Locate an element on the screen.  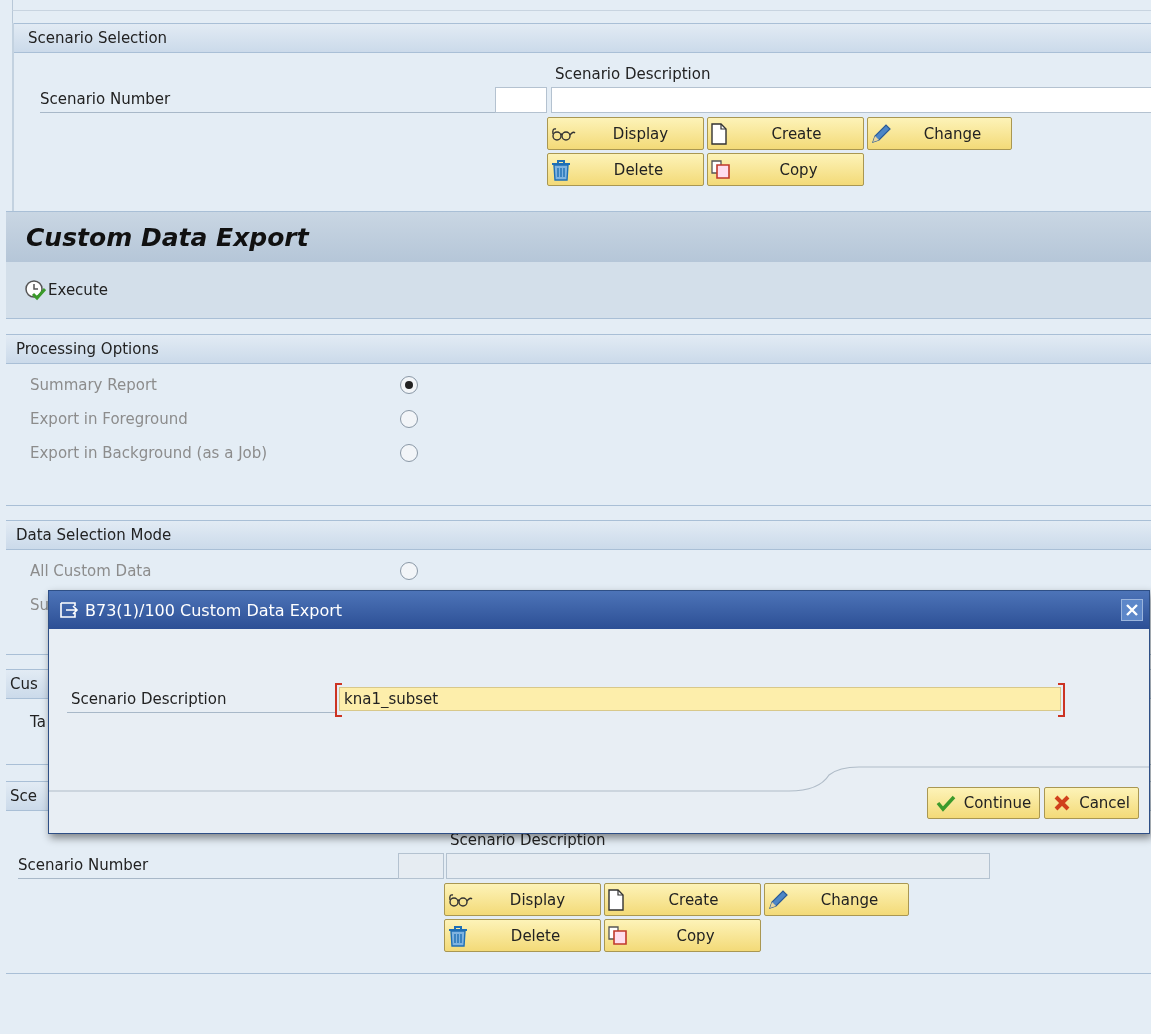
group-title: Data Selection Mode is located at coordinates (94, 535).